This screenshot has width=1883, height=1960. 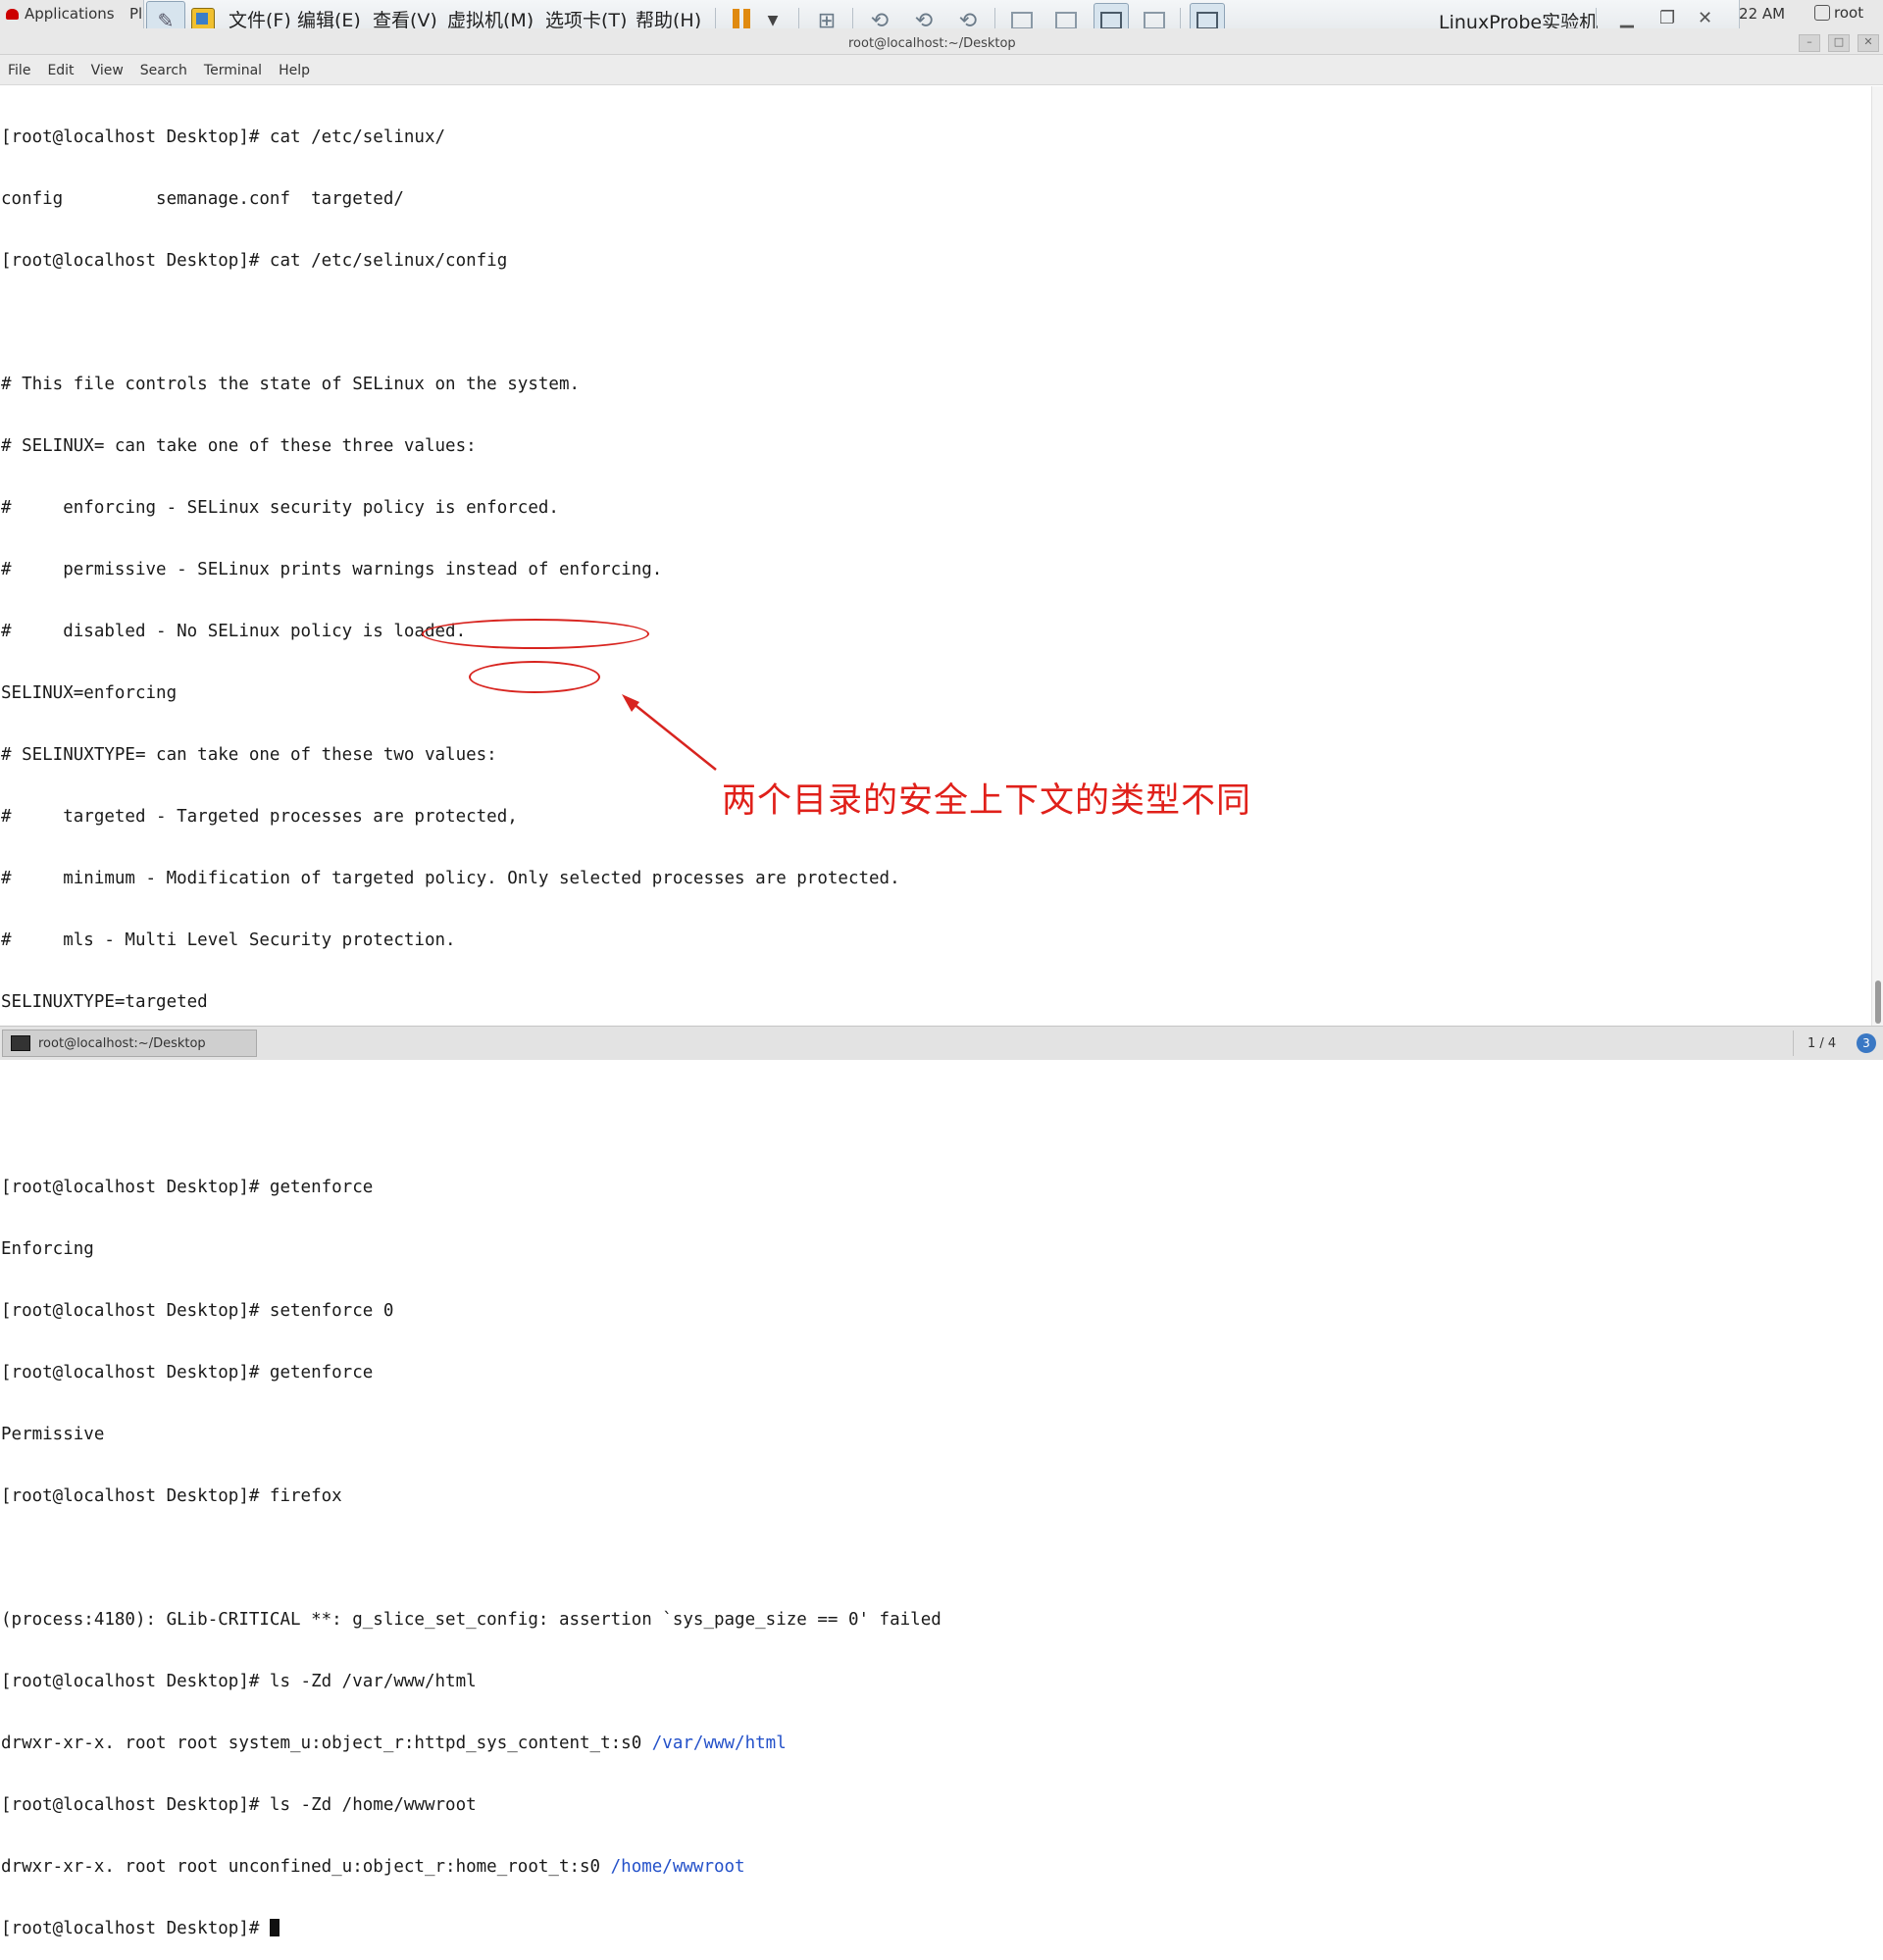 What do you see at coordinates (932, 1929) in the screenshot?
I see `prompt-line: [root@localhost Desktop]#` at bounding box center [932, 1929].